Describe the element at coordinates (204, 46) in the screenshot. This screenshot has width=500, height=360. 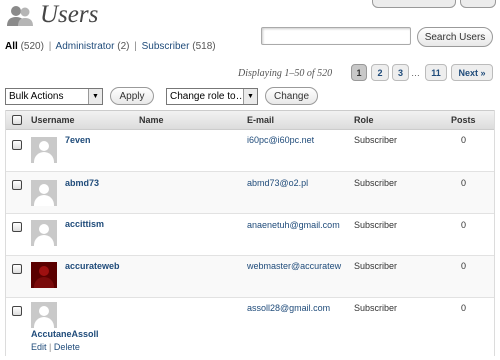
I see `filter-subscriber-count: (518)` at that location.